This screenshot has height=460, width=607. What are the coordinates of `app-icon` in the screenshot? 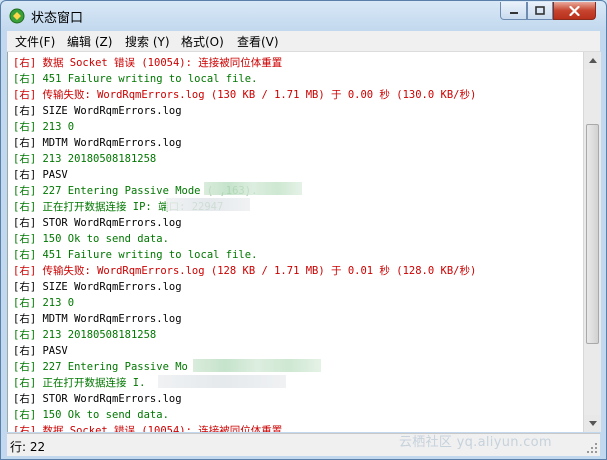 It's located at (17, 16).